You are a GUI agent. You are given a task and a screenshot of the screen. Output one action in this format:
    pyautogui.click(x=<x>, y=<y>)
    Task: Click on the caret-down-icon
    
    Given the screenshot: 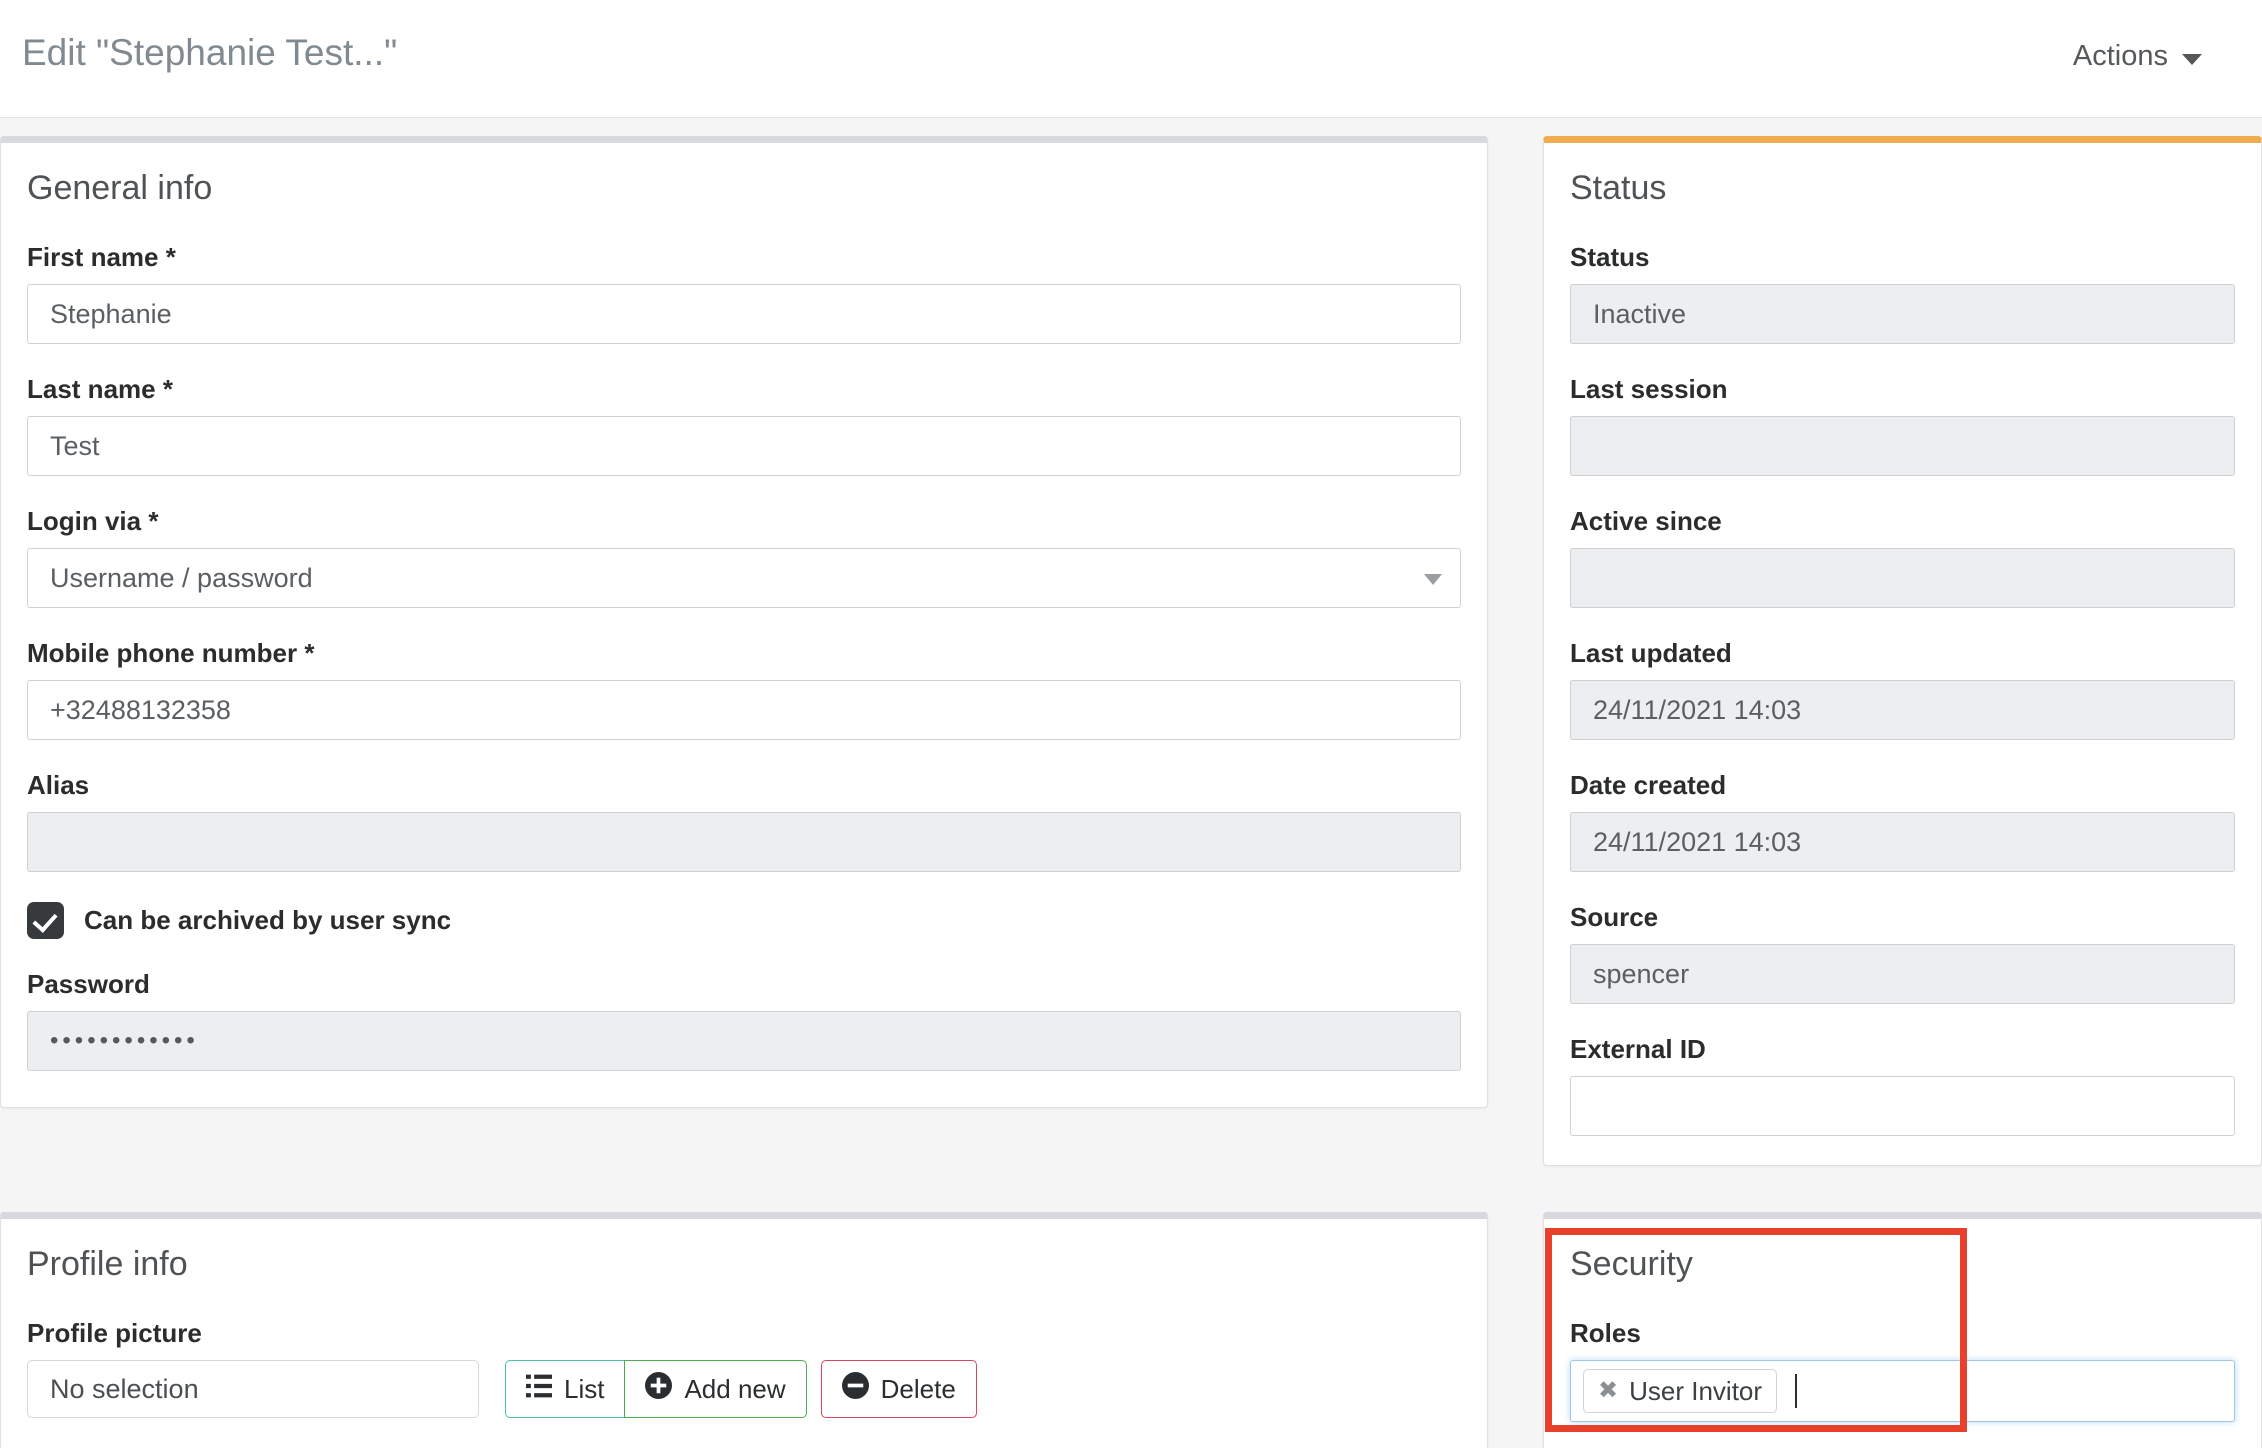 What is the action you would take?
    pyautogui.click(x=2192, y=59)
    